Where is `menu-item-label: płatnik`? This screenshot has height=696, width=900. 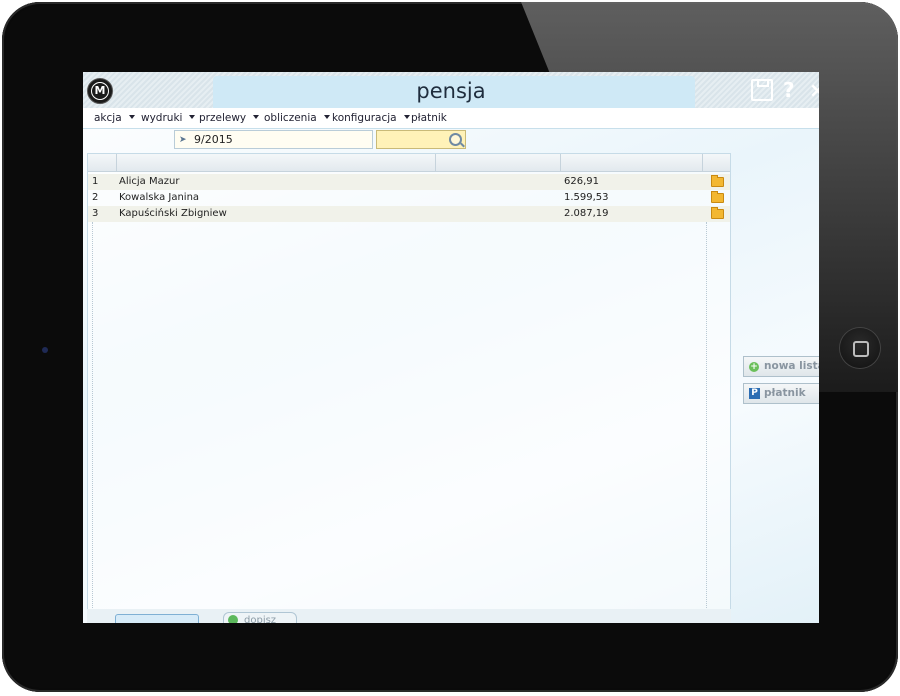 menu-item-label: płatnik is located at coordinates (429, 118).